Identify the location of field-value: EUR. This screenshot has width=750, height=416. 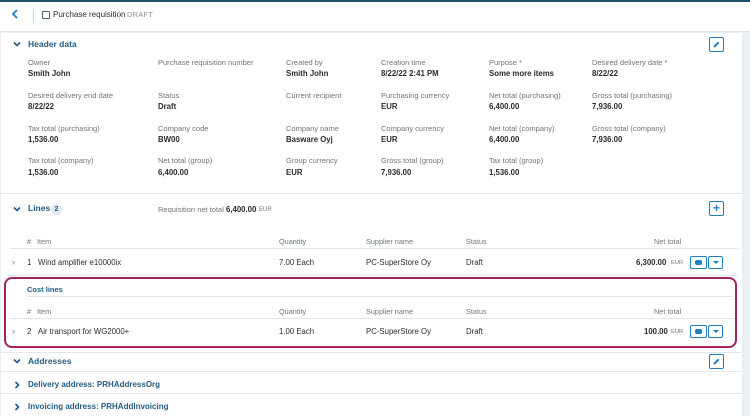
(389, 139).